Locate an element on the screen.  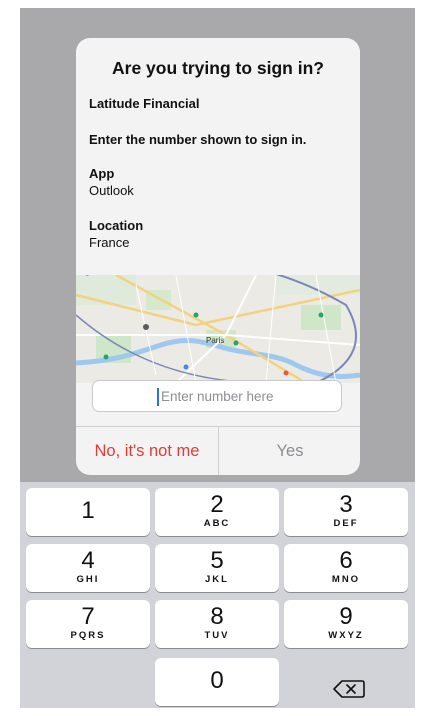
key-3: 3 DEF is located at coordinates (346, 512).